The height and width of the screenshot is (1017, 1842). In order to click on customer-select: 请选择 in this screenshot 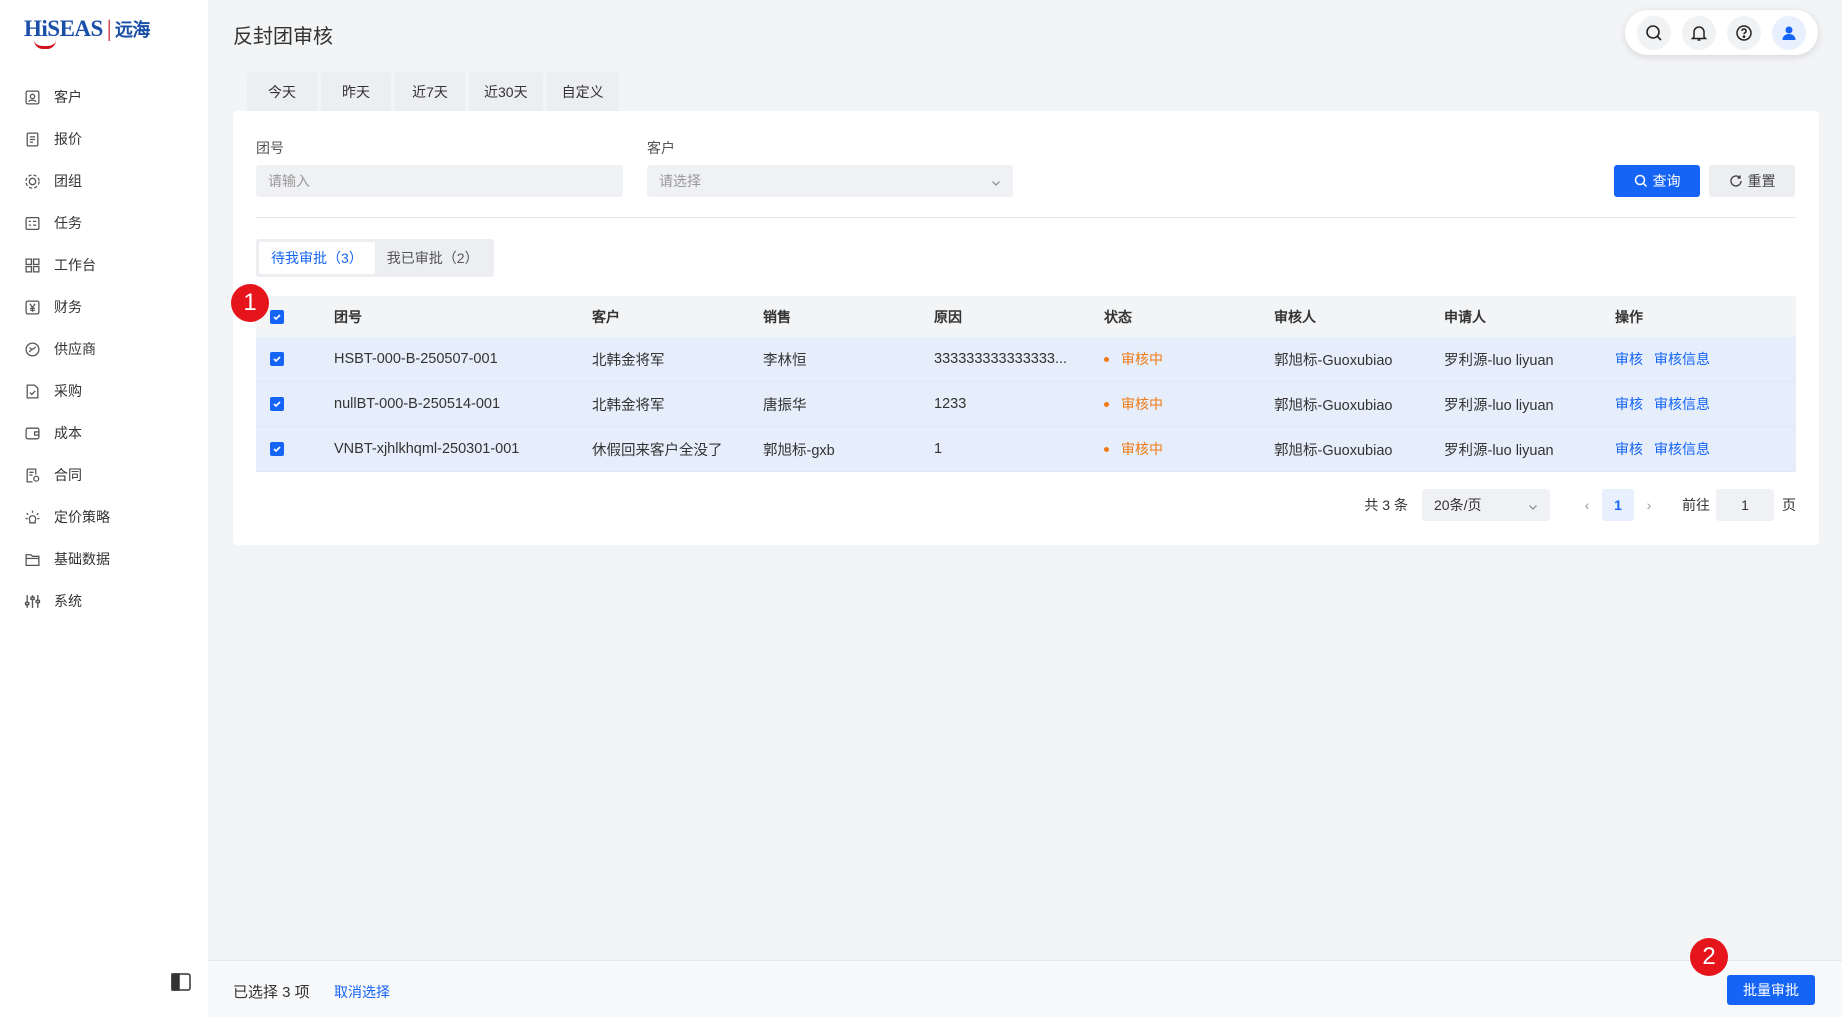, I will do `click(830, 181)`.